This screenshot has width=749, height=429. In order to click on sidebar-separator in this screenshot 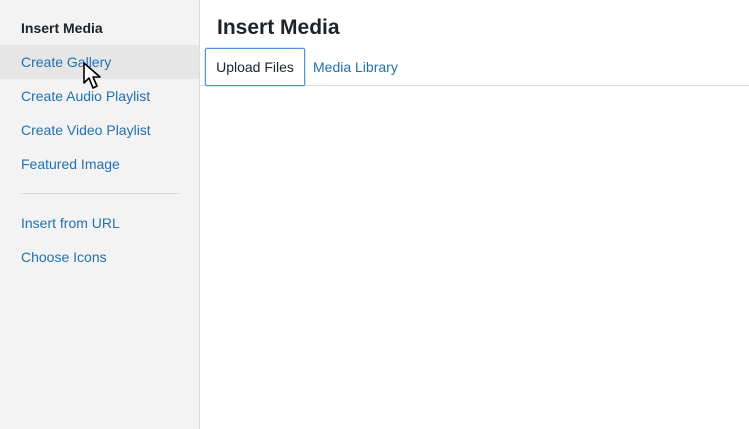, I will do `click(100, 193)`.